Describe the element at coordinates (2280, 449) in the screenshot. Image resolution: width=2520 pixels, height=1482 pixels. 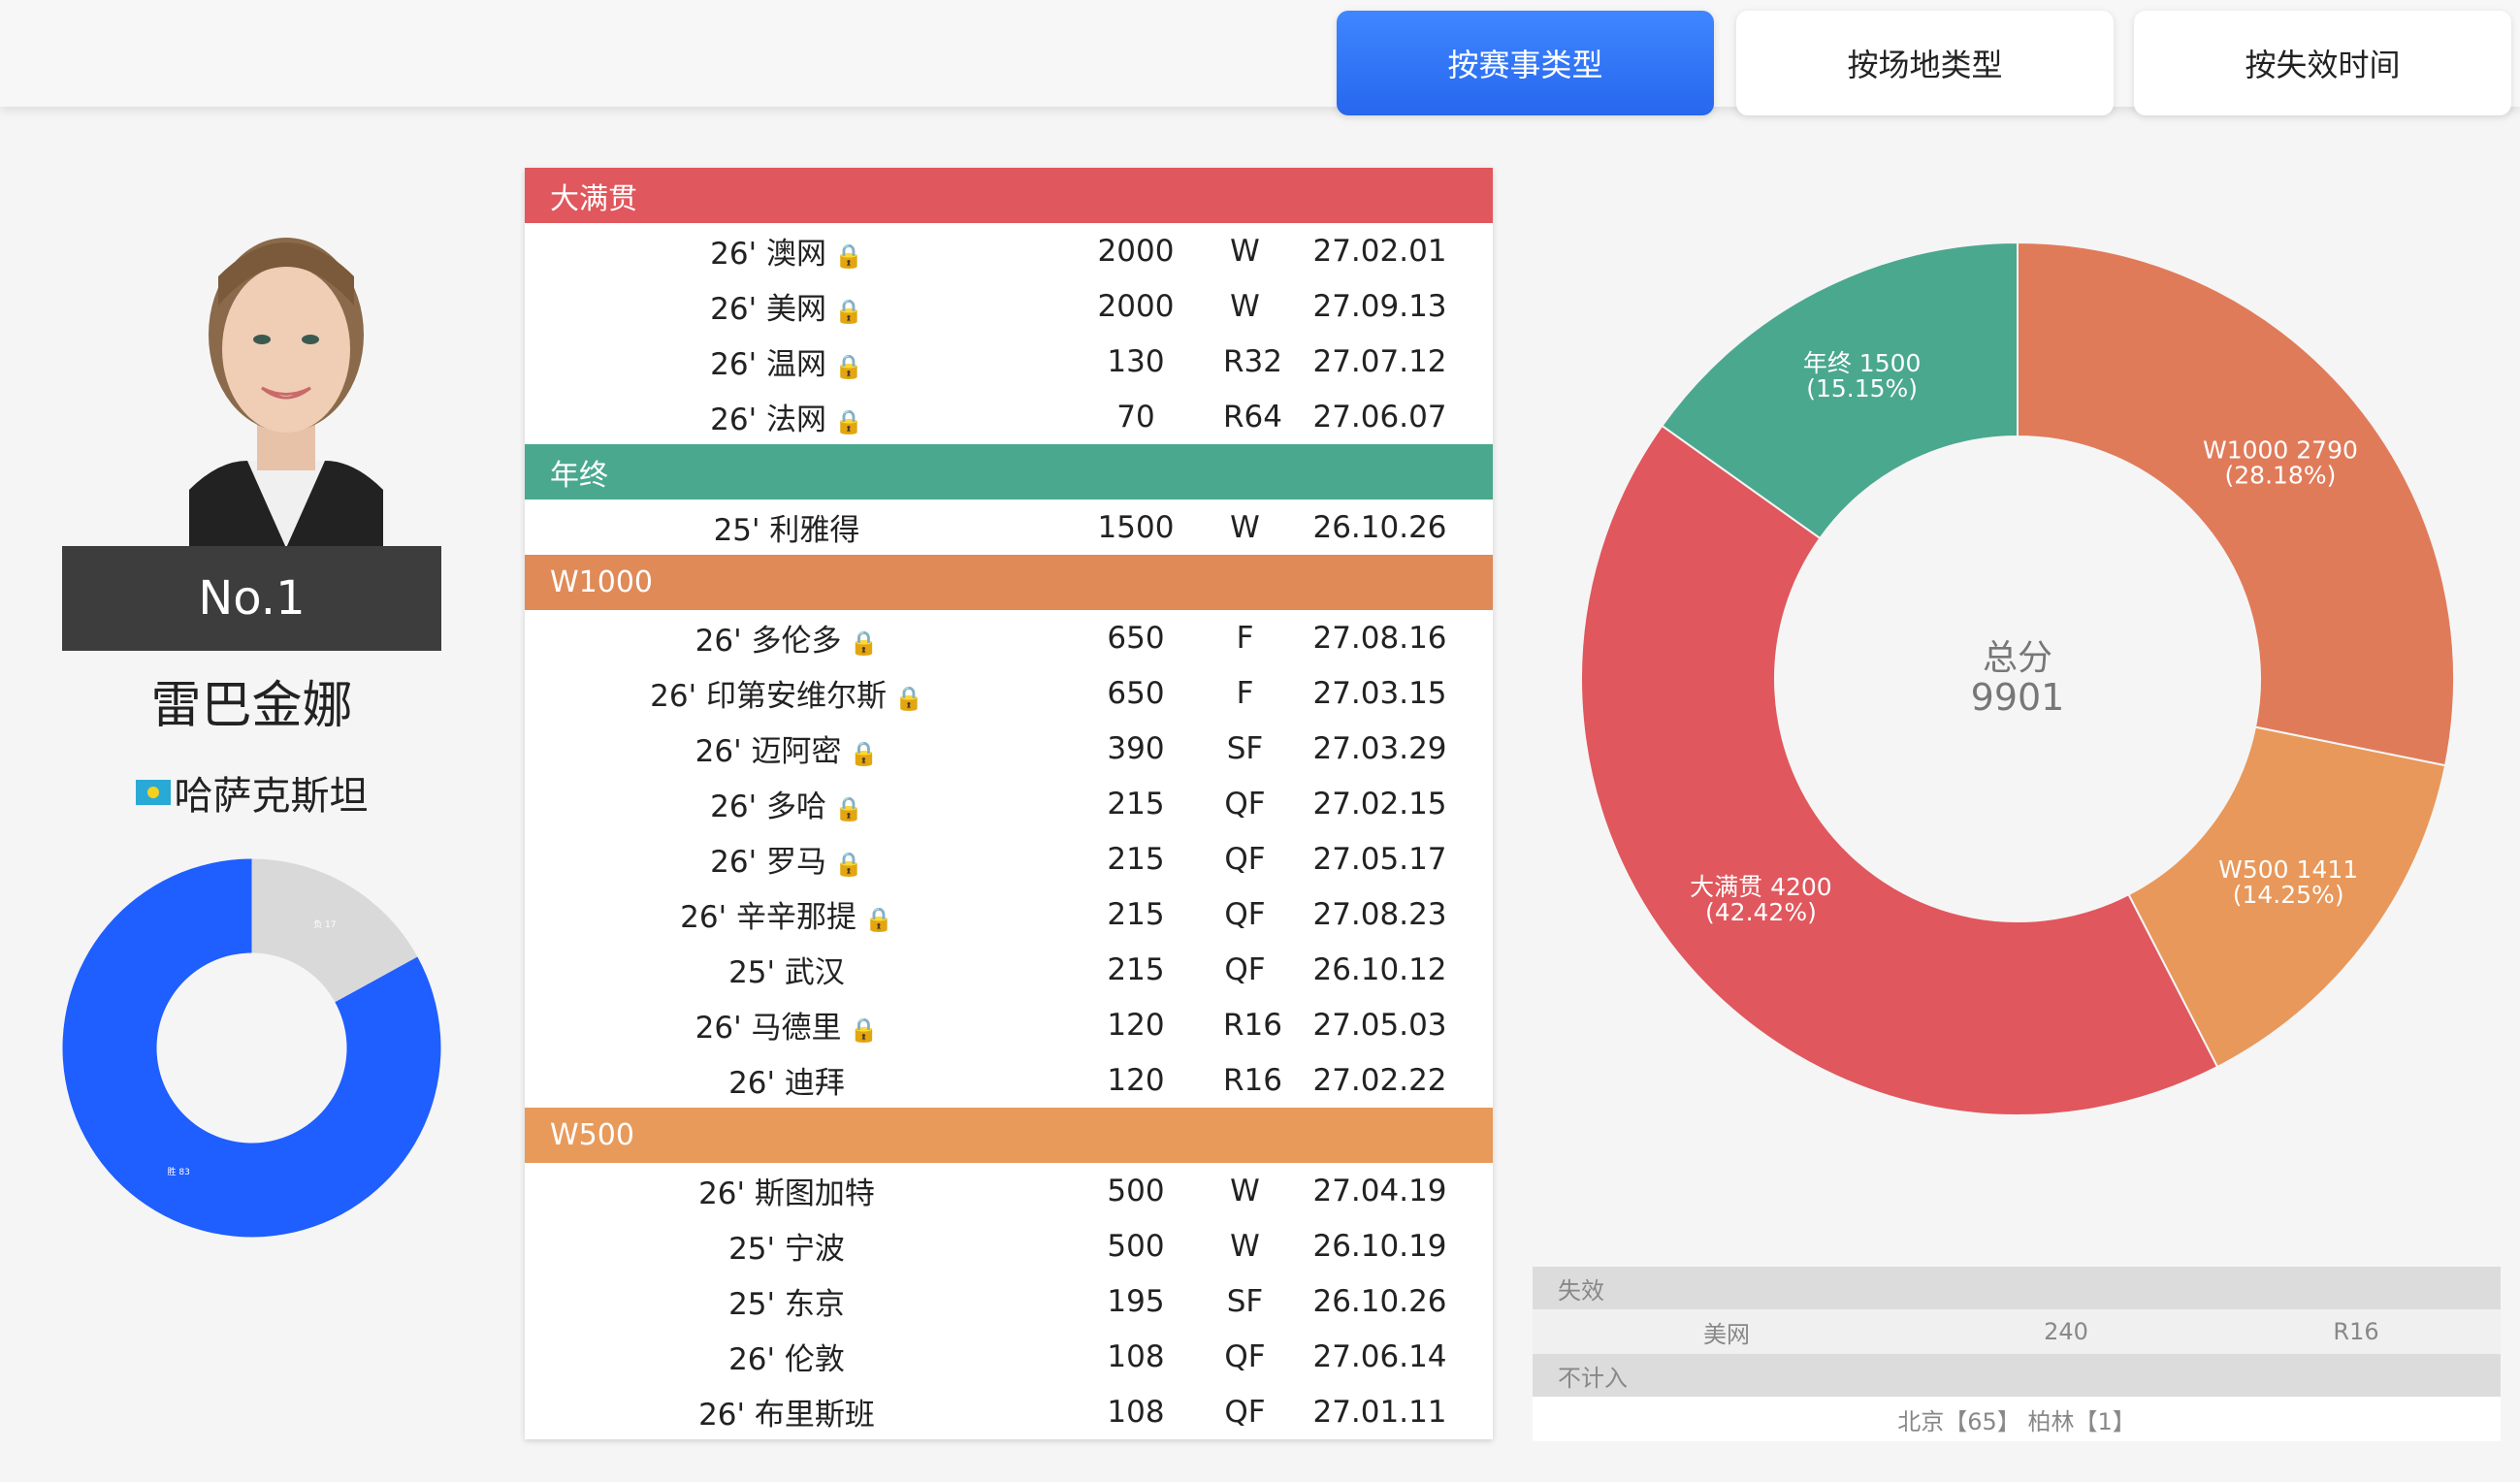
I see `slice-label: W1000 2790` at that location.